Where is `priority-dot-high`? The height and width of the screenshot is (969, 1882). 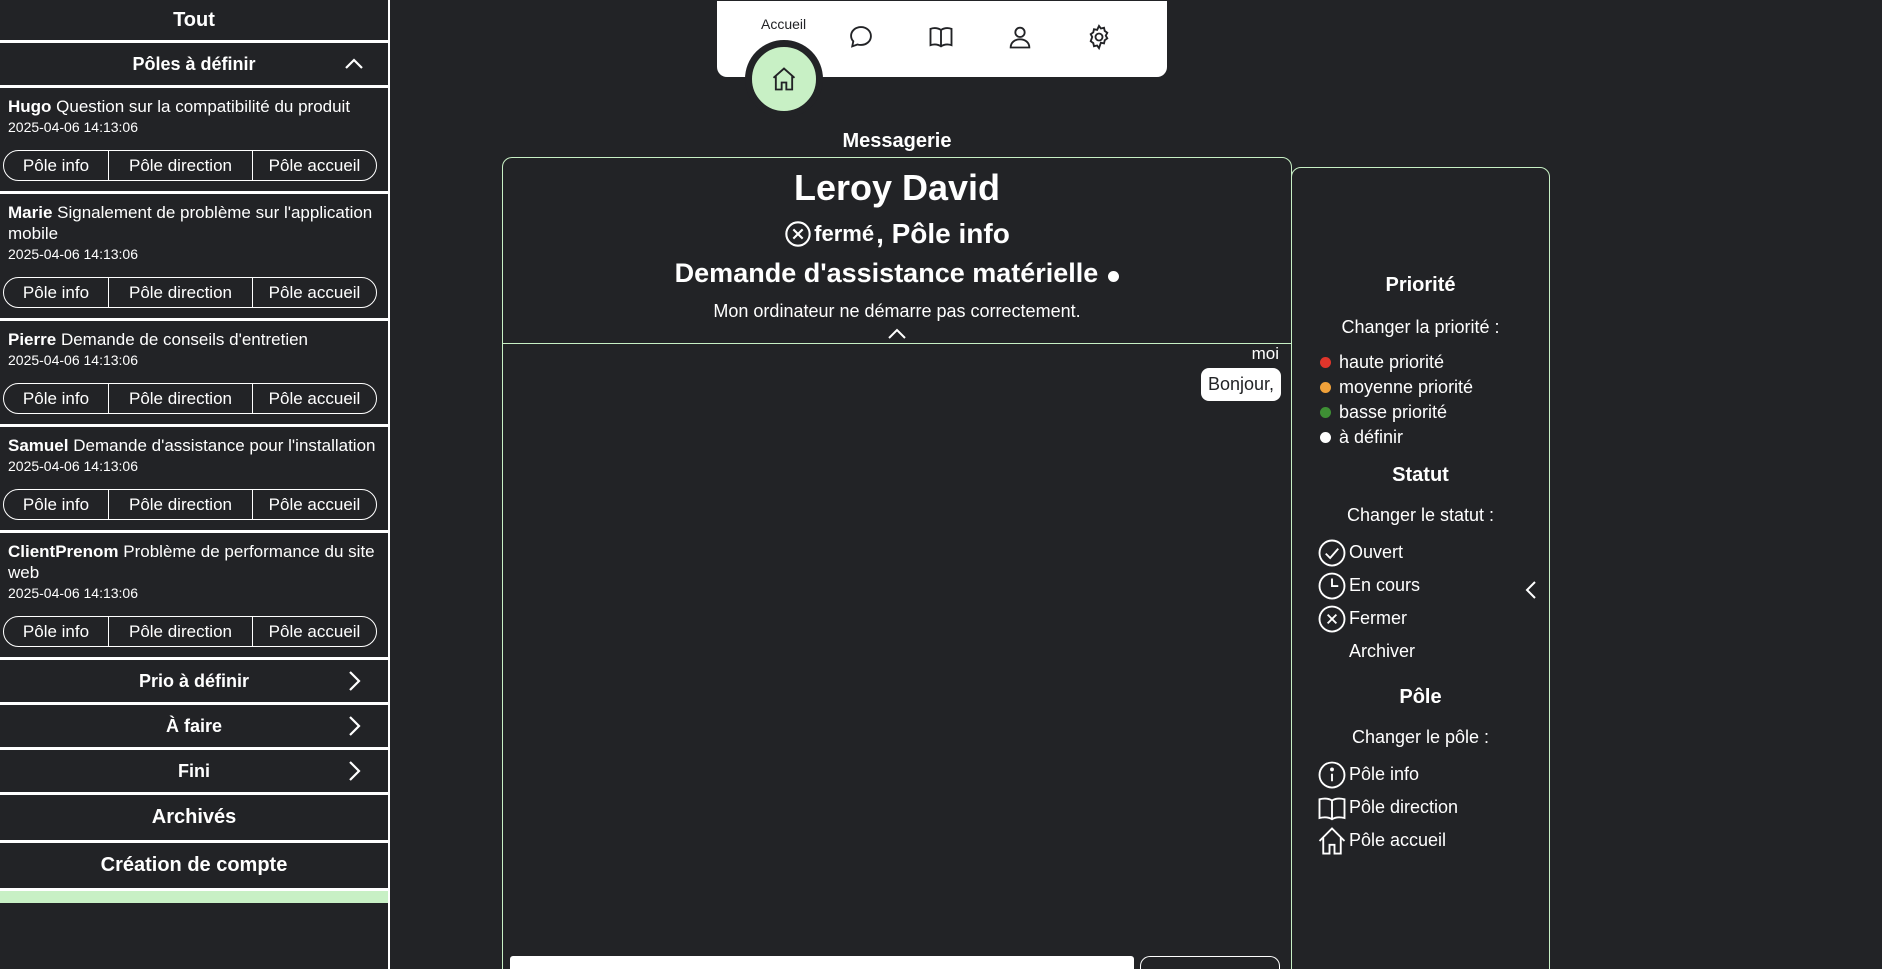
priority-dot-high is located at coordinates (1325, 362).